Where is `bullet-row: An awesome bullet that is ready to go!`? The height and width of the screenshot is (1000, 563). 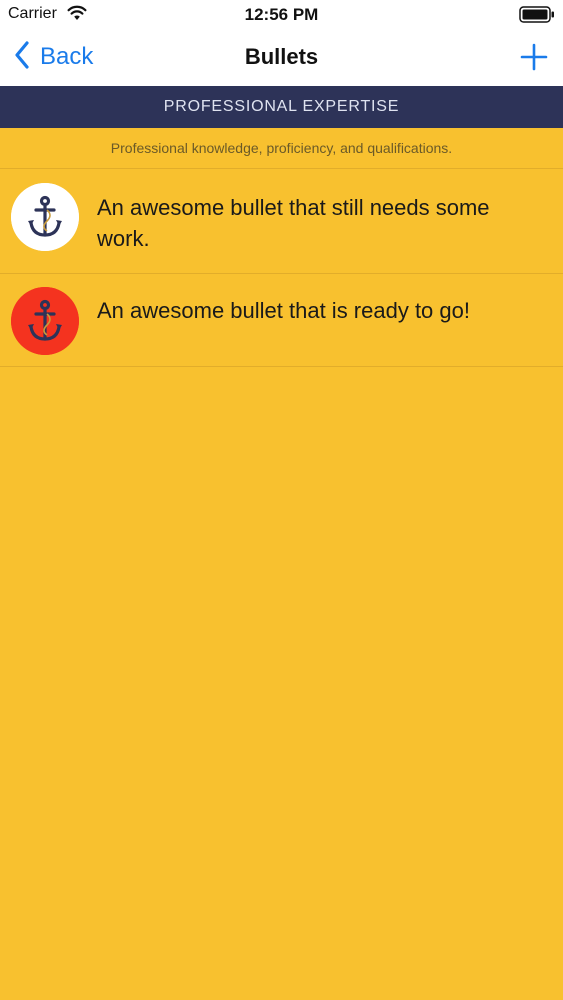
bullet-row: An awesome bullet that is ready to go! is located at coordinates (281, 320).